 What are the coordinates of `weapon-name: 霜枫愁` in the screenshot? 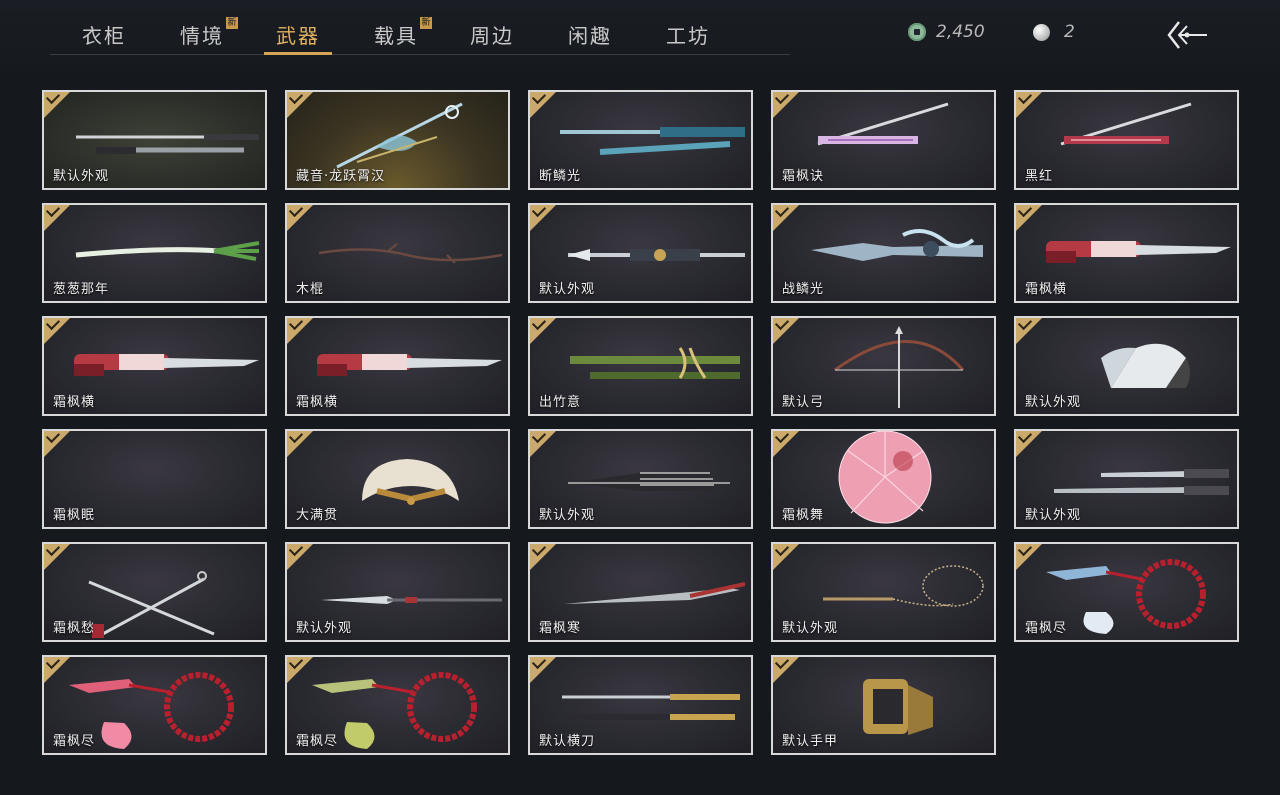 It's located at (74, 628).